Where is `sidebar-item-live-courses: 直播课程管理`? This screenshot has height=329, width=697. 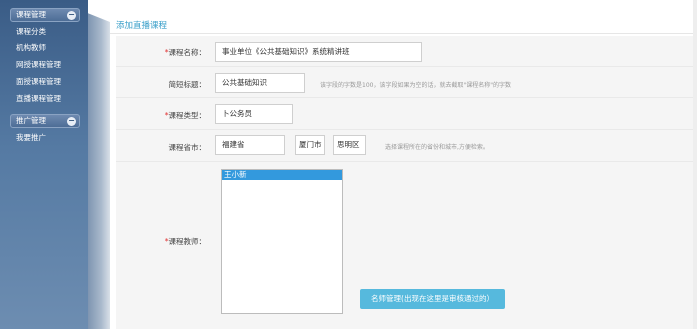
sidebar-item-live-courses: 直播课程管理 is located at coordinates (38, 99).